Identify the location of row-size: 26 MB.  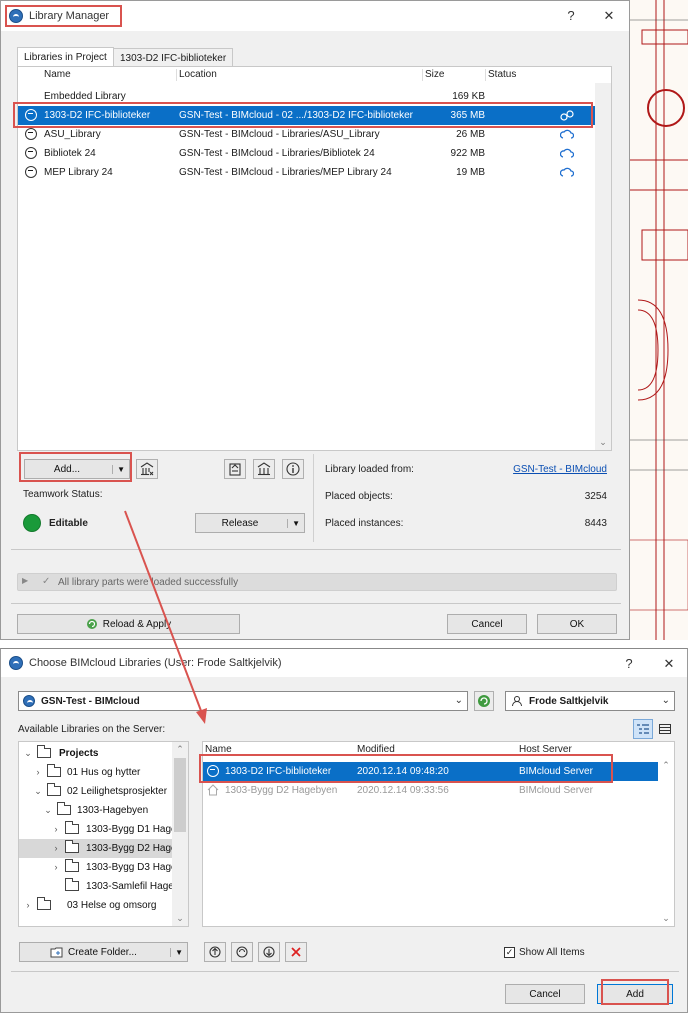
(470, 134).